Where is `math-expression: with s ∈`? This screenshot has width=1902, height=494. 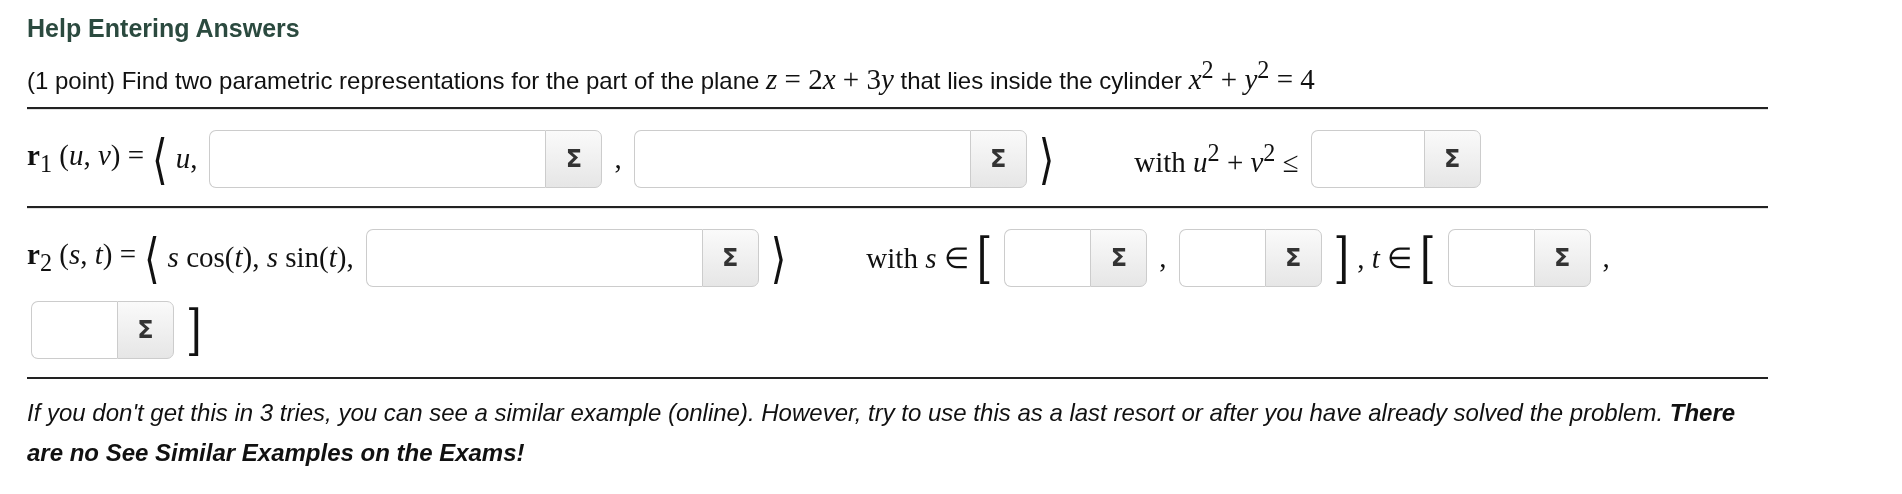
math-expression: with s ∈ is located at coordinates (917, 257).